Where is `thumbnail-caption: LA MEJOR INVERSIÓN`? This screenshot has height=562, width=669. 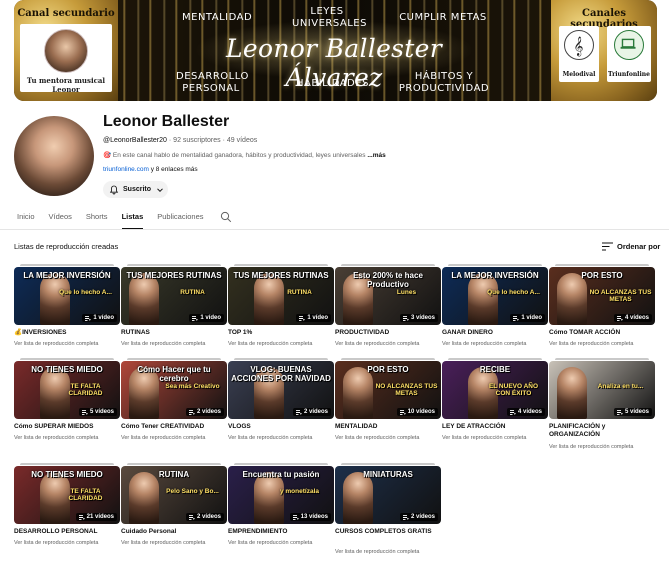
thumbnail-caption: LA MEJOR INVERSIÓN is located at coordinates (67, 275).